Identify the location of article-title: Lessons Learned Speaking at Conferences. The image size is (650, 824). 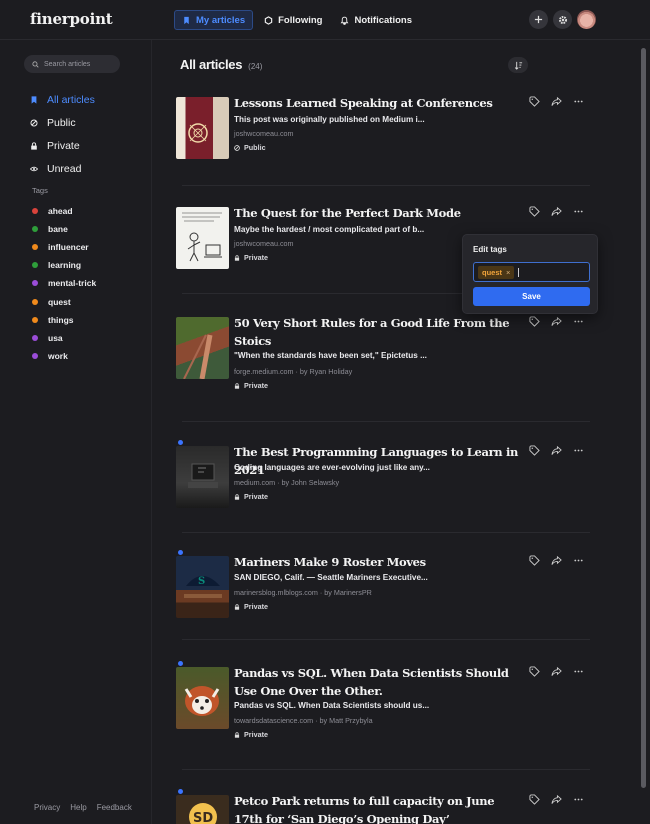
(379, 104).